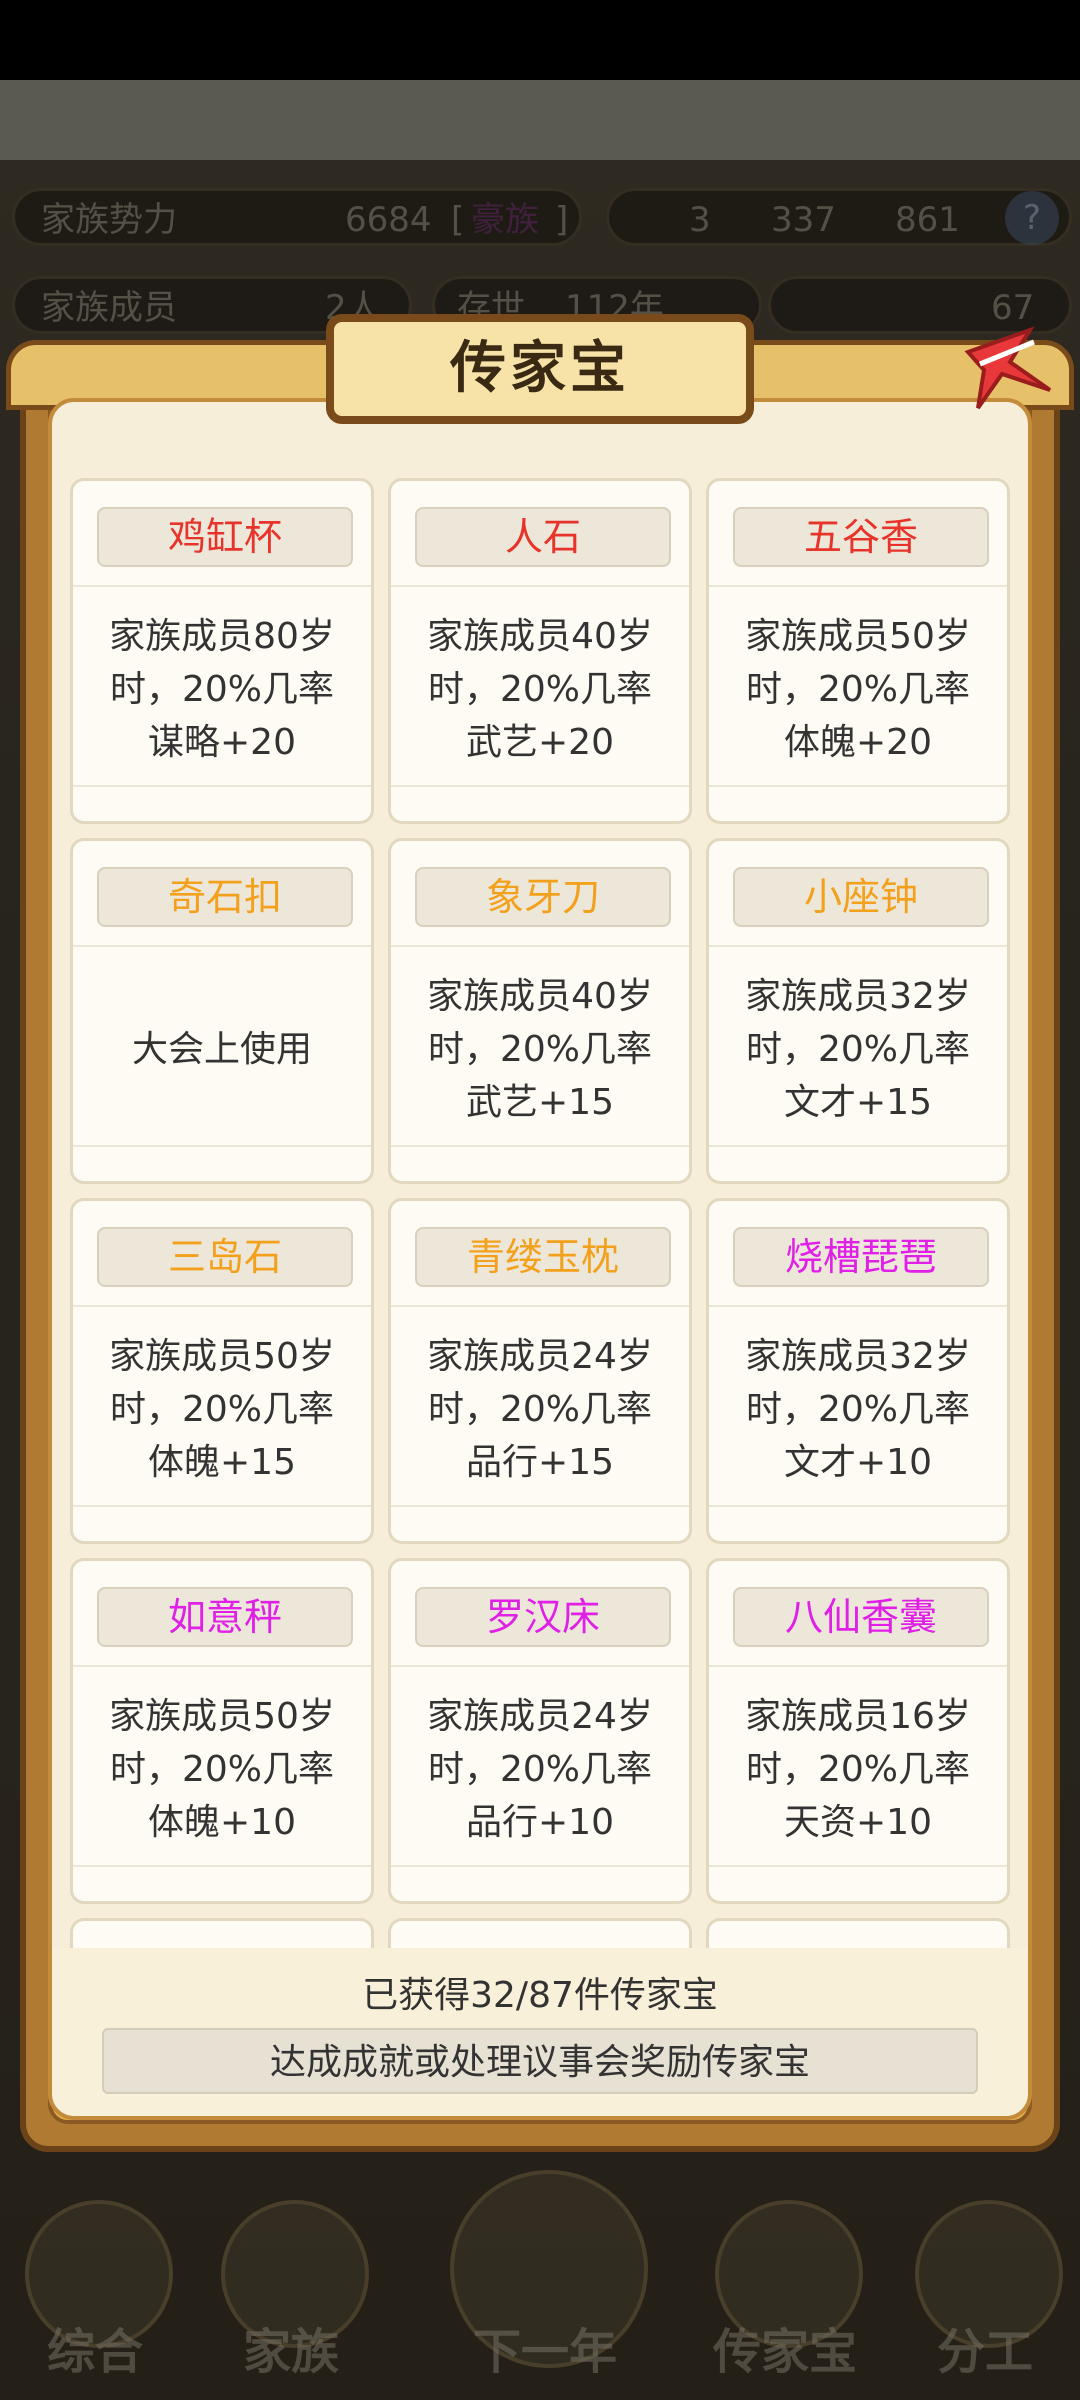  Describe the element at coordinates (858, 1049) in the screenshot. I see `heirloom-effect: 家族成员32岁 时，20%几率 文才+15` at that location.